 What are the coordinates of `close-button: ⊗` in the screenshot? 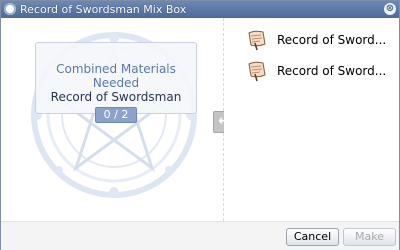 It's located at (390, 9).